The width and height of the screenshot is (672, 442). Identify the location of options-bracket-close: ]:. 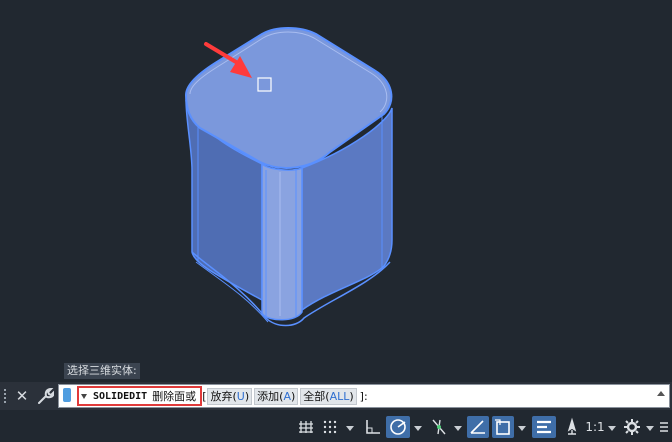
(363, 396).